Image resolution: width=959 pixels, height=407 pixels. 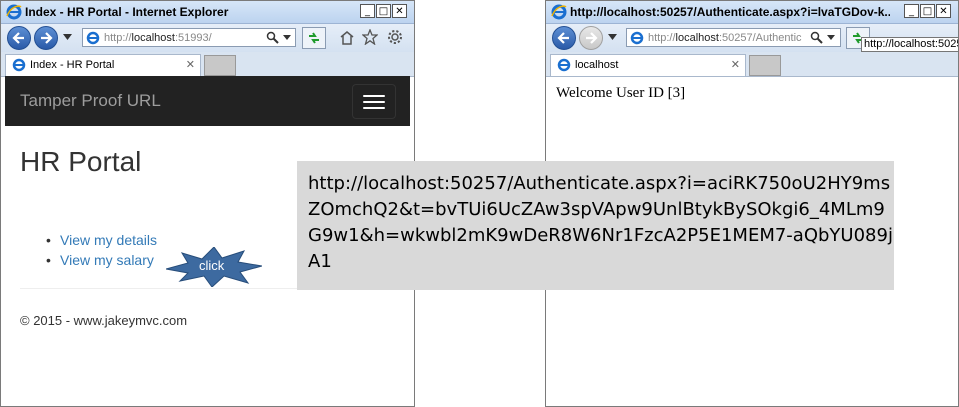 What do you see at coordinates (101, 260) in the screenshot?
I see `link-view-salary: View my salary` at bounding box center [101, 260].